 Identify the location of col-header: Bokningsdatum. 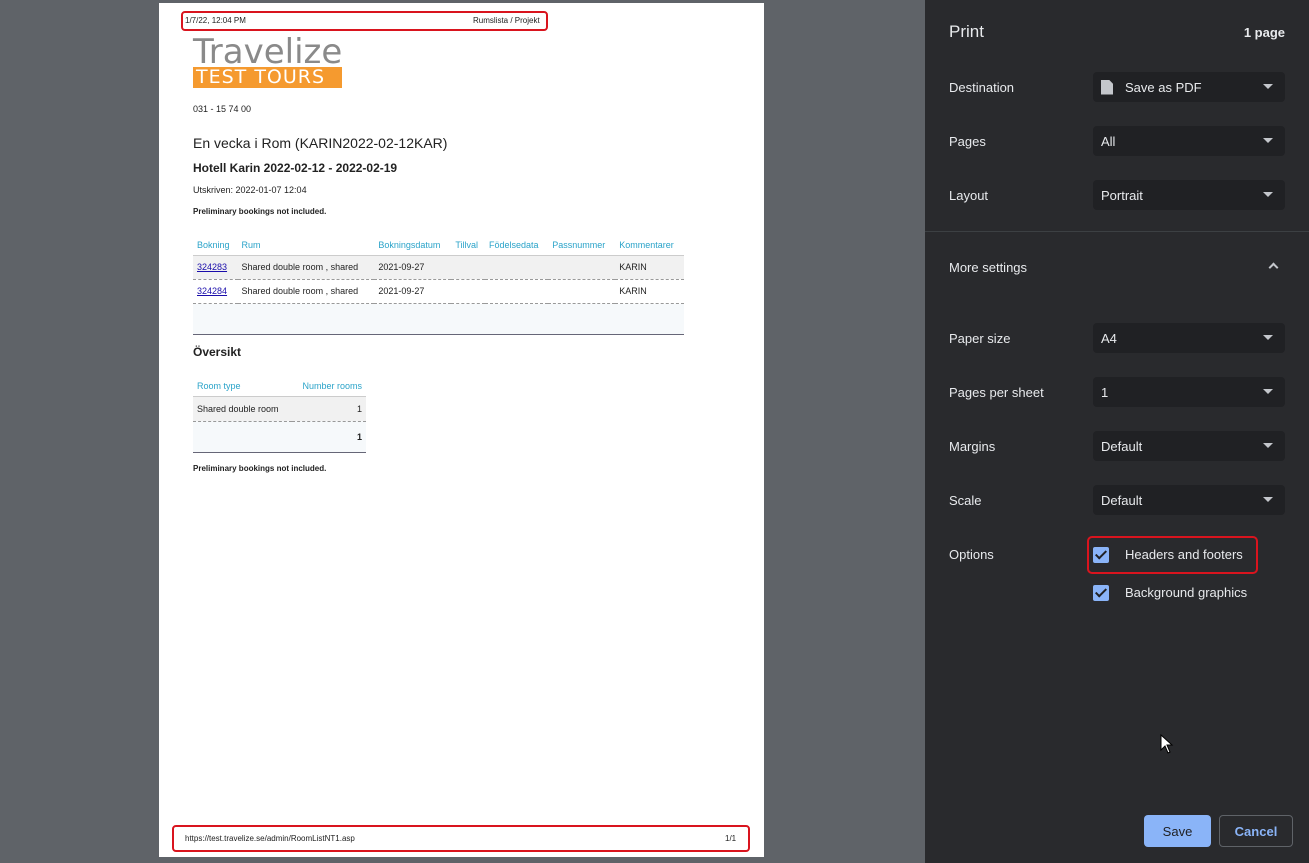
(409, 244).